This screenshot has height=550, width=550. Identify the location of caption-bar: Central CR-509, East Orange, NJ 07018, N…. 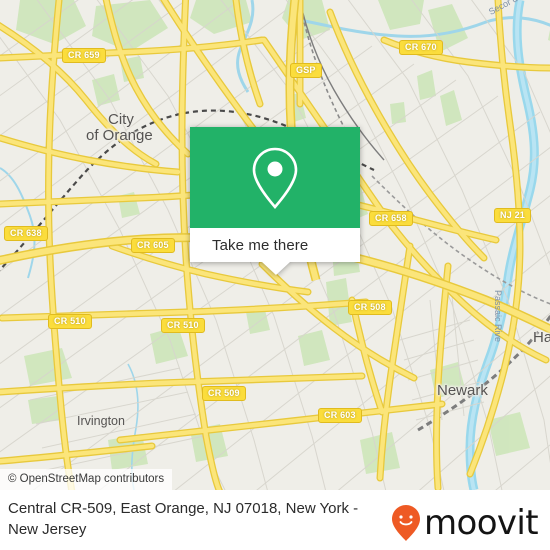
(275, 520).